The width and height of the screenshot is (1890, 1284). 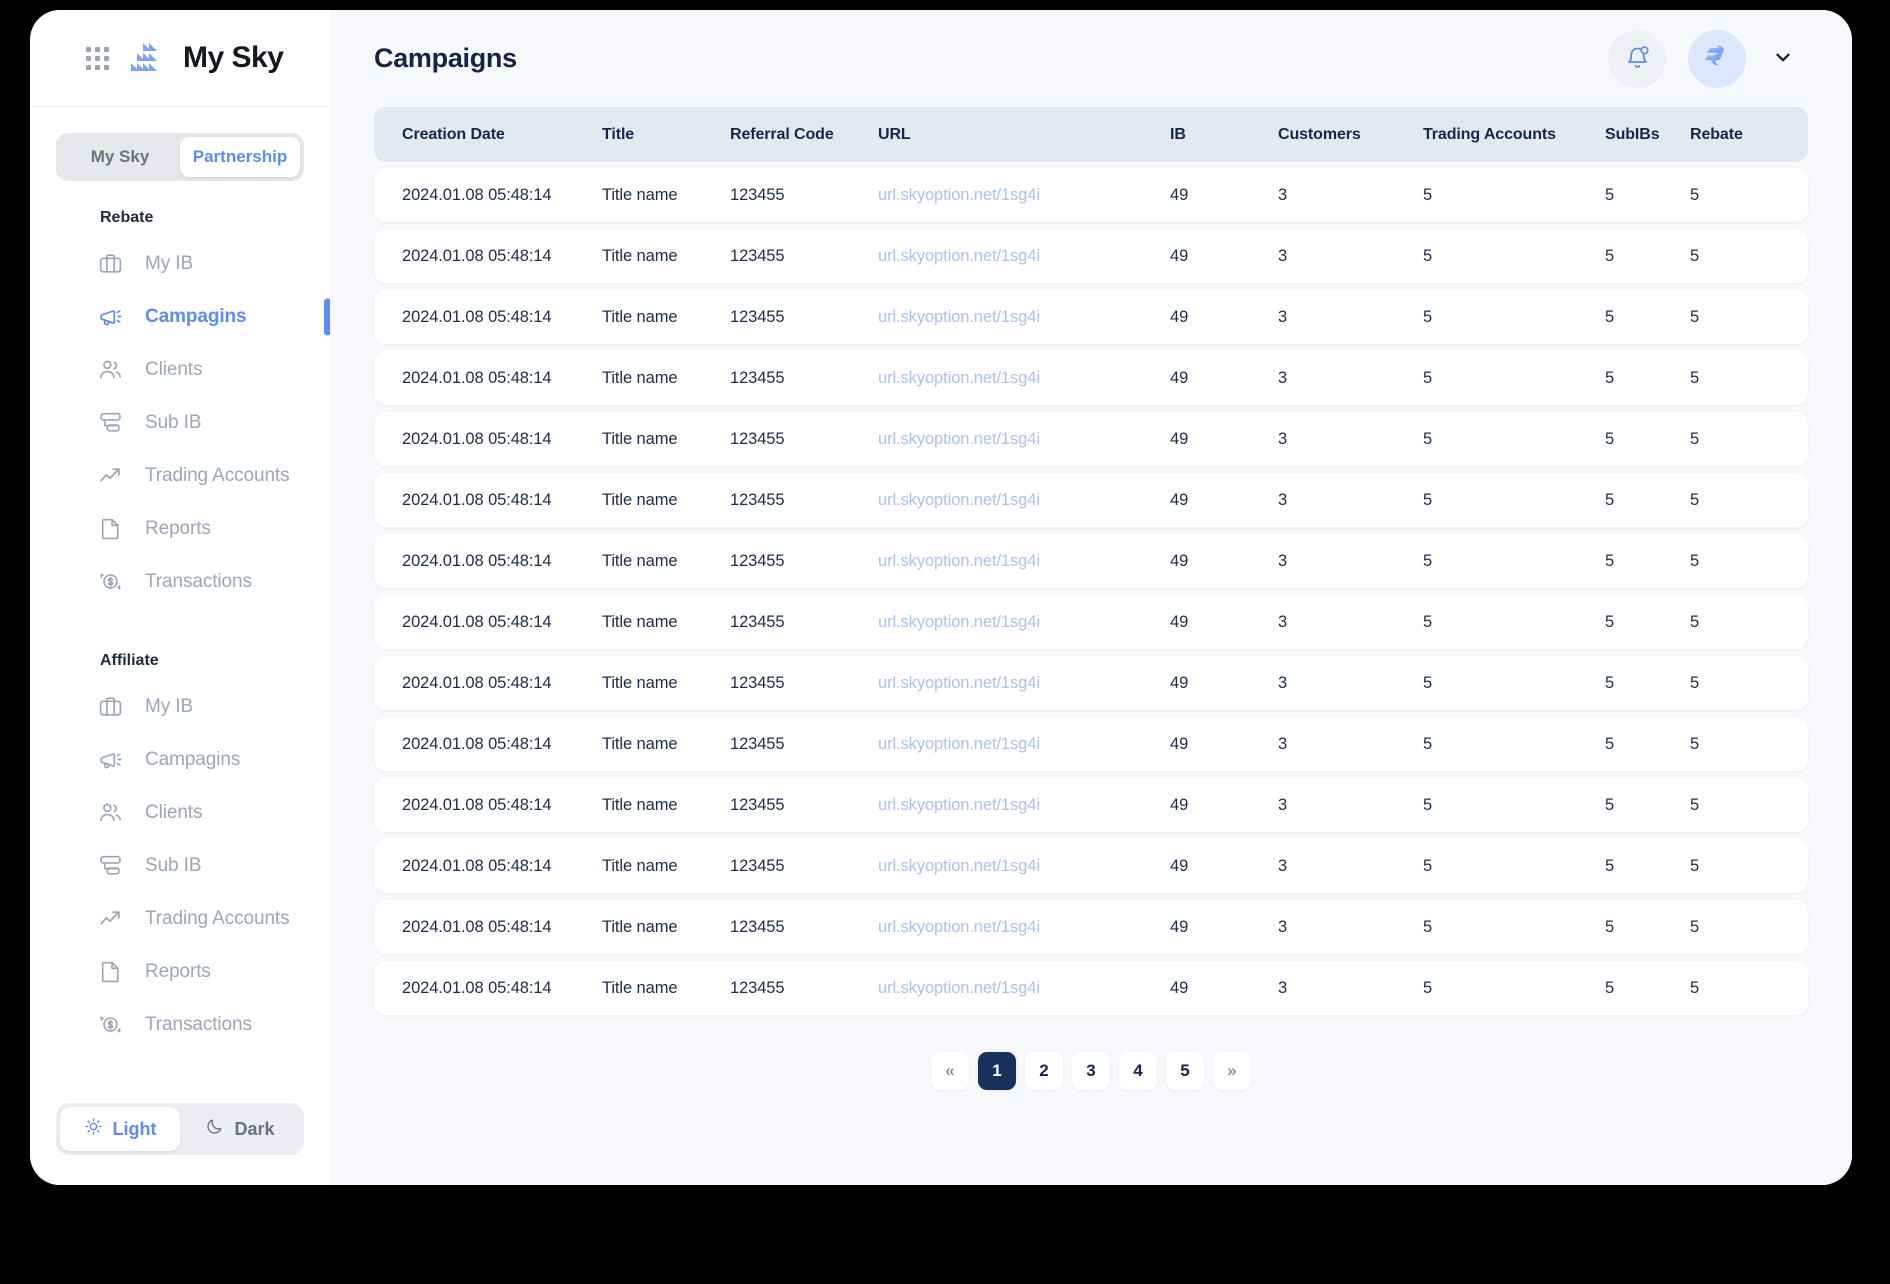 What do you see at coordinates (146, 58) in the screenshot?
I see `sky-chart-logo-icon` at bounding box center [146, 58].